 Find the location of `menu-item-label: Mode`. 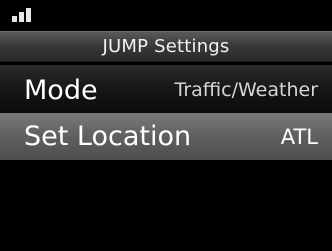

menu-item-label: Mode is located at coordinates (61, 90).